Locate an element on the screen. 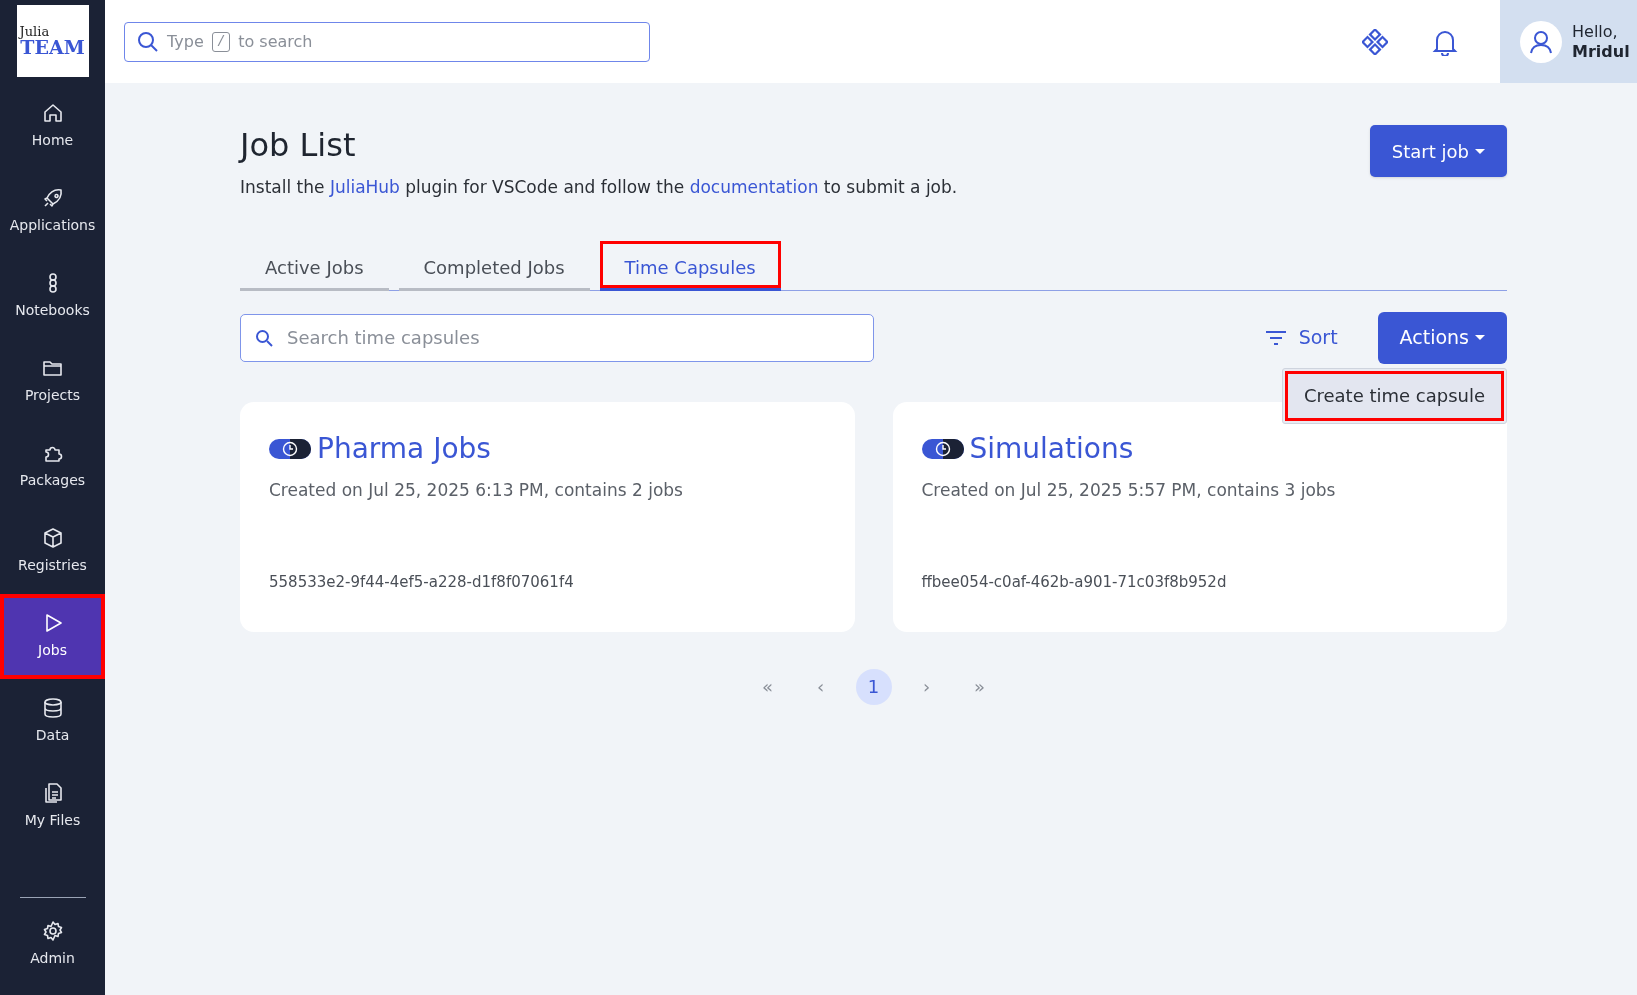  sidebar-item: Packages is located at coordinates (52, 466).